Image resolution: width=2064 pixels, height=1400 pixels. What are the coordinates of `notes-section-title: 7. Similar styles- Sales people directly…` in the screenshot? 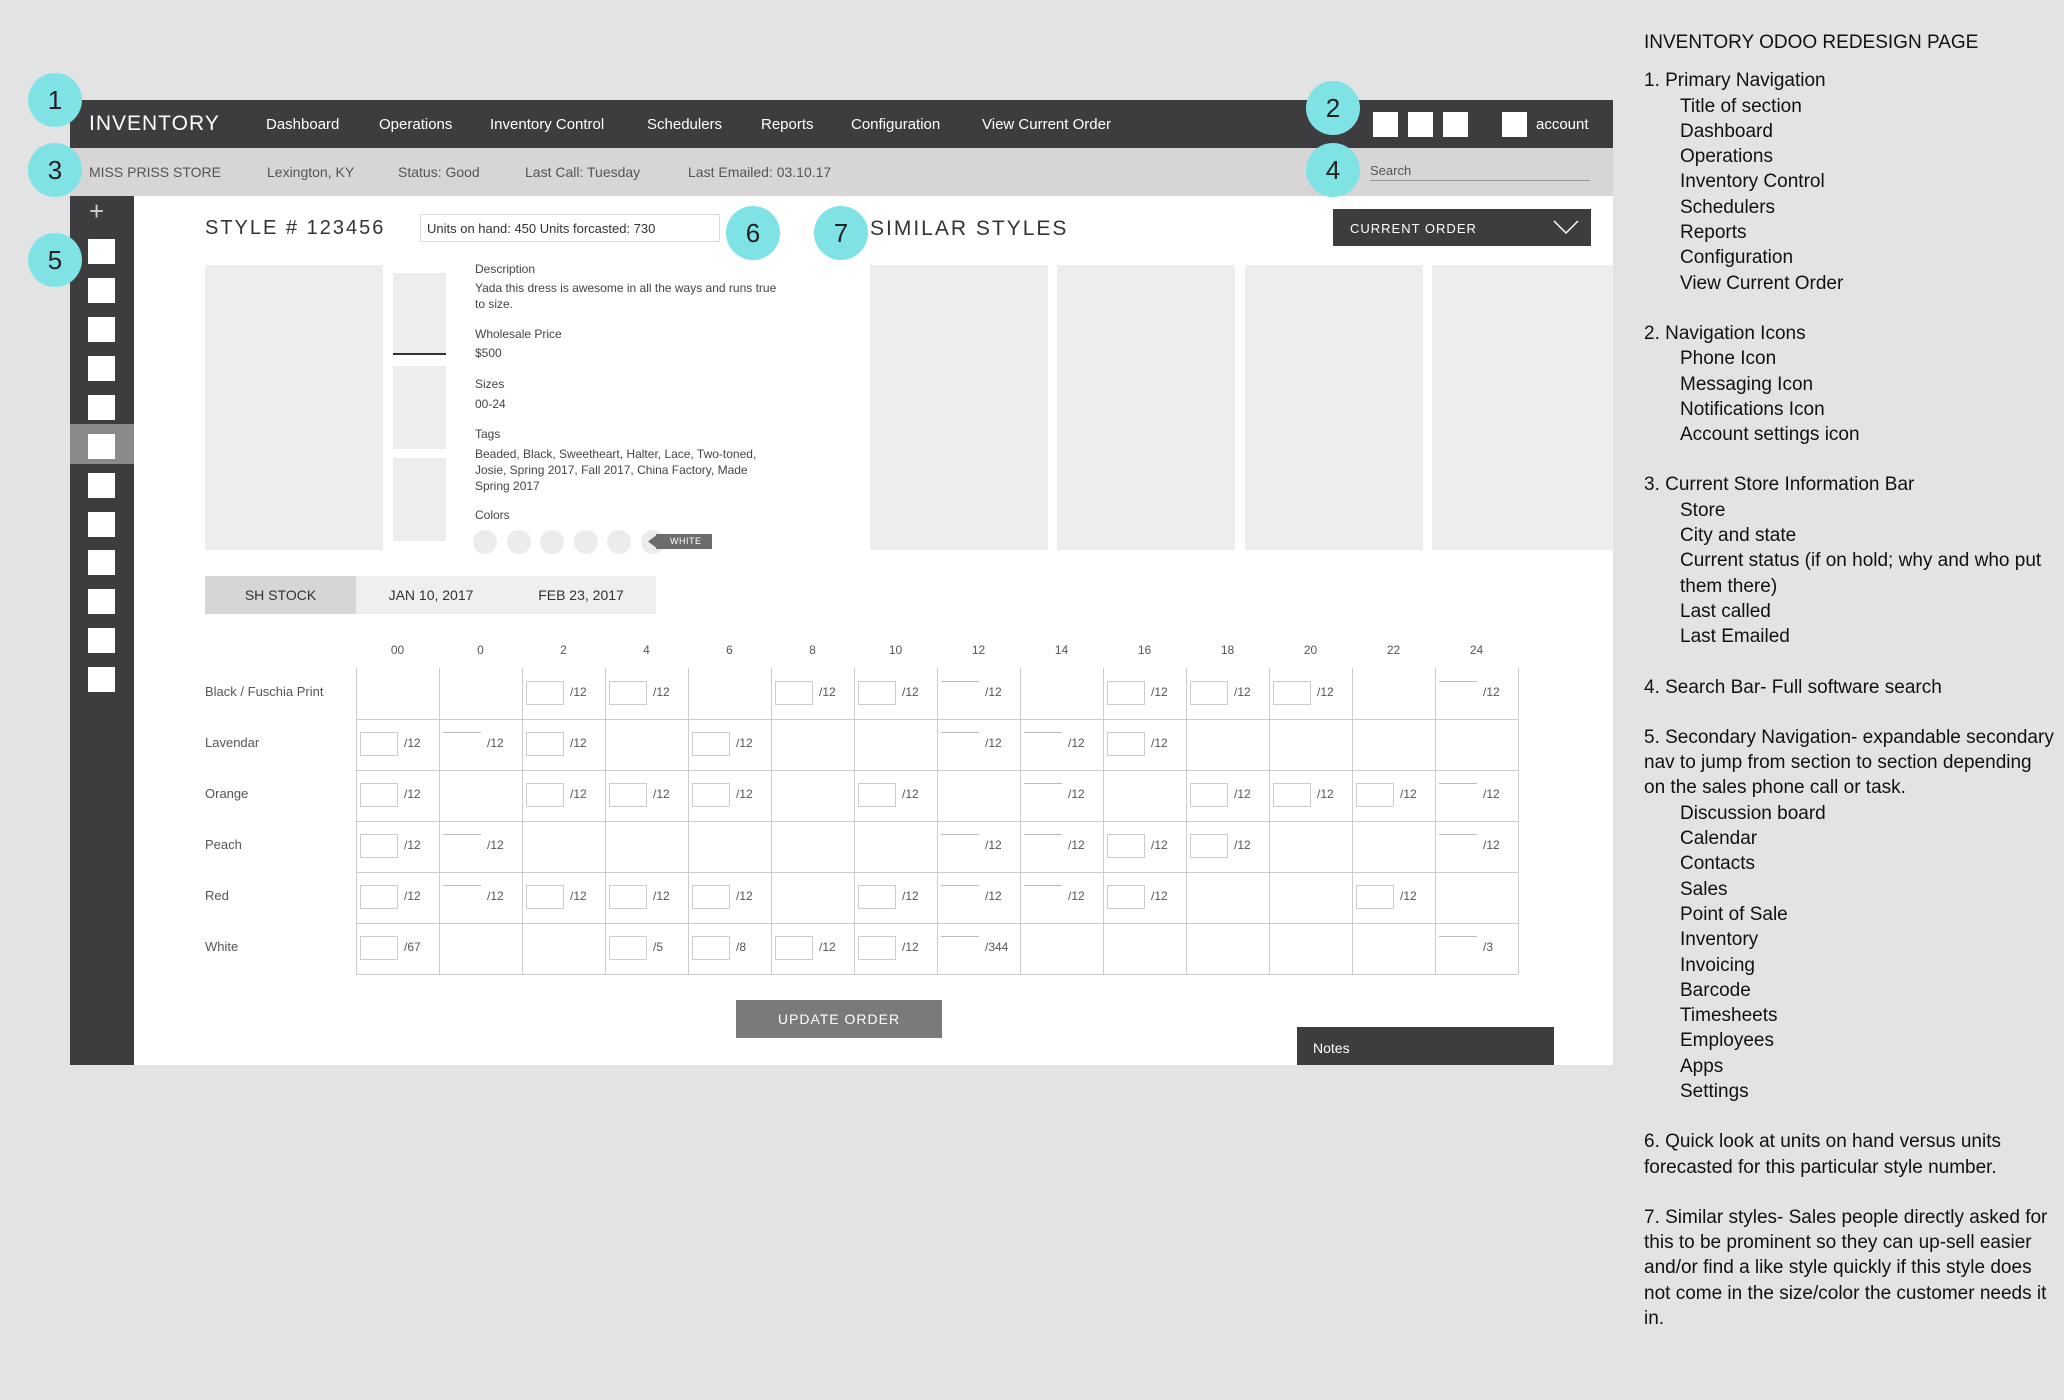 It's located at (1846, 1268).